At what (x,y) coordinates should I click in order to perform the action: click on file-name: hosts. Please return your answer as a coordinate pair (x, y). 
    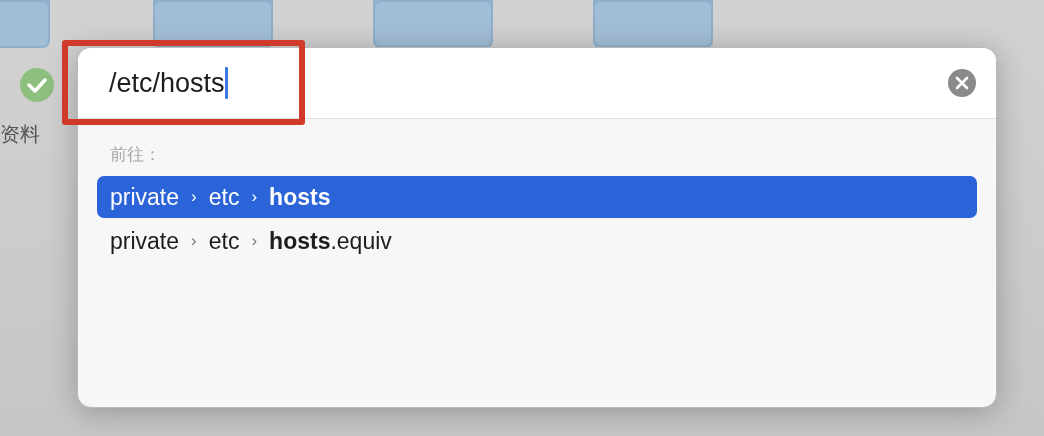
    Looking at the image, I should click on (300, 197).